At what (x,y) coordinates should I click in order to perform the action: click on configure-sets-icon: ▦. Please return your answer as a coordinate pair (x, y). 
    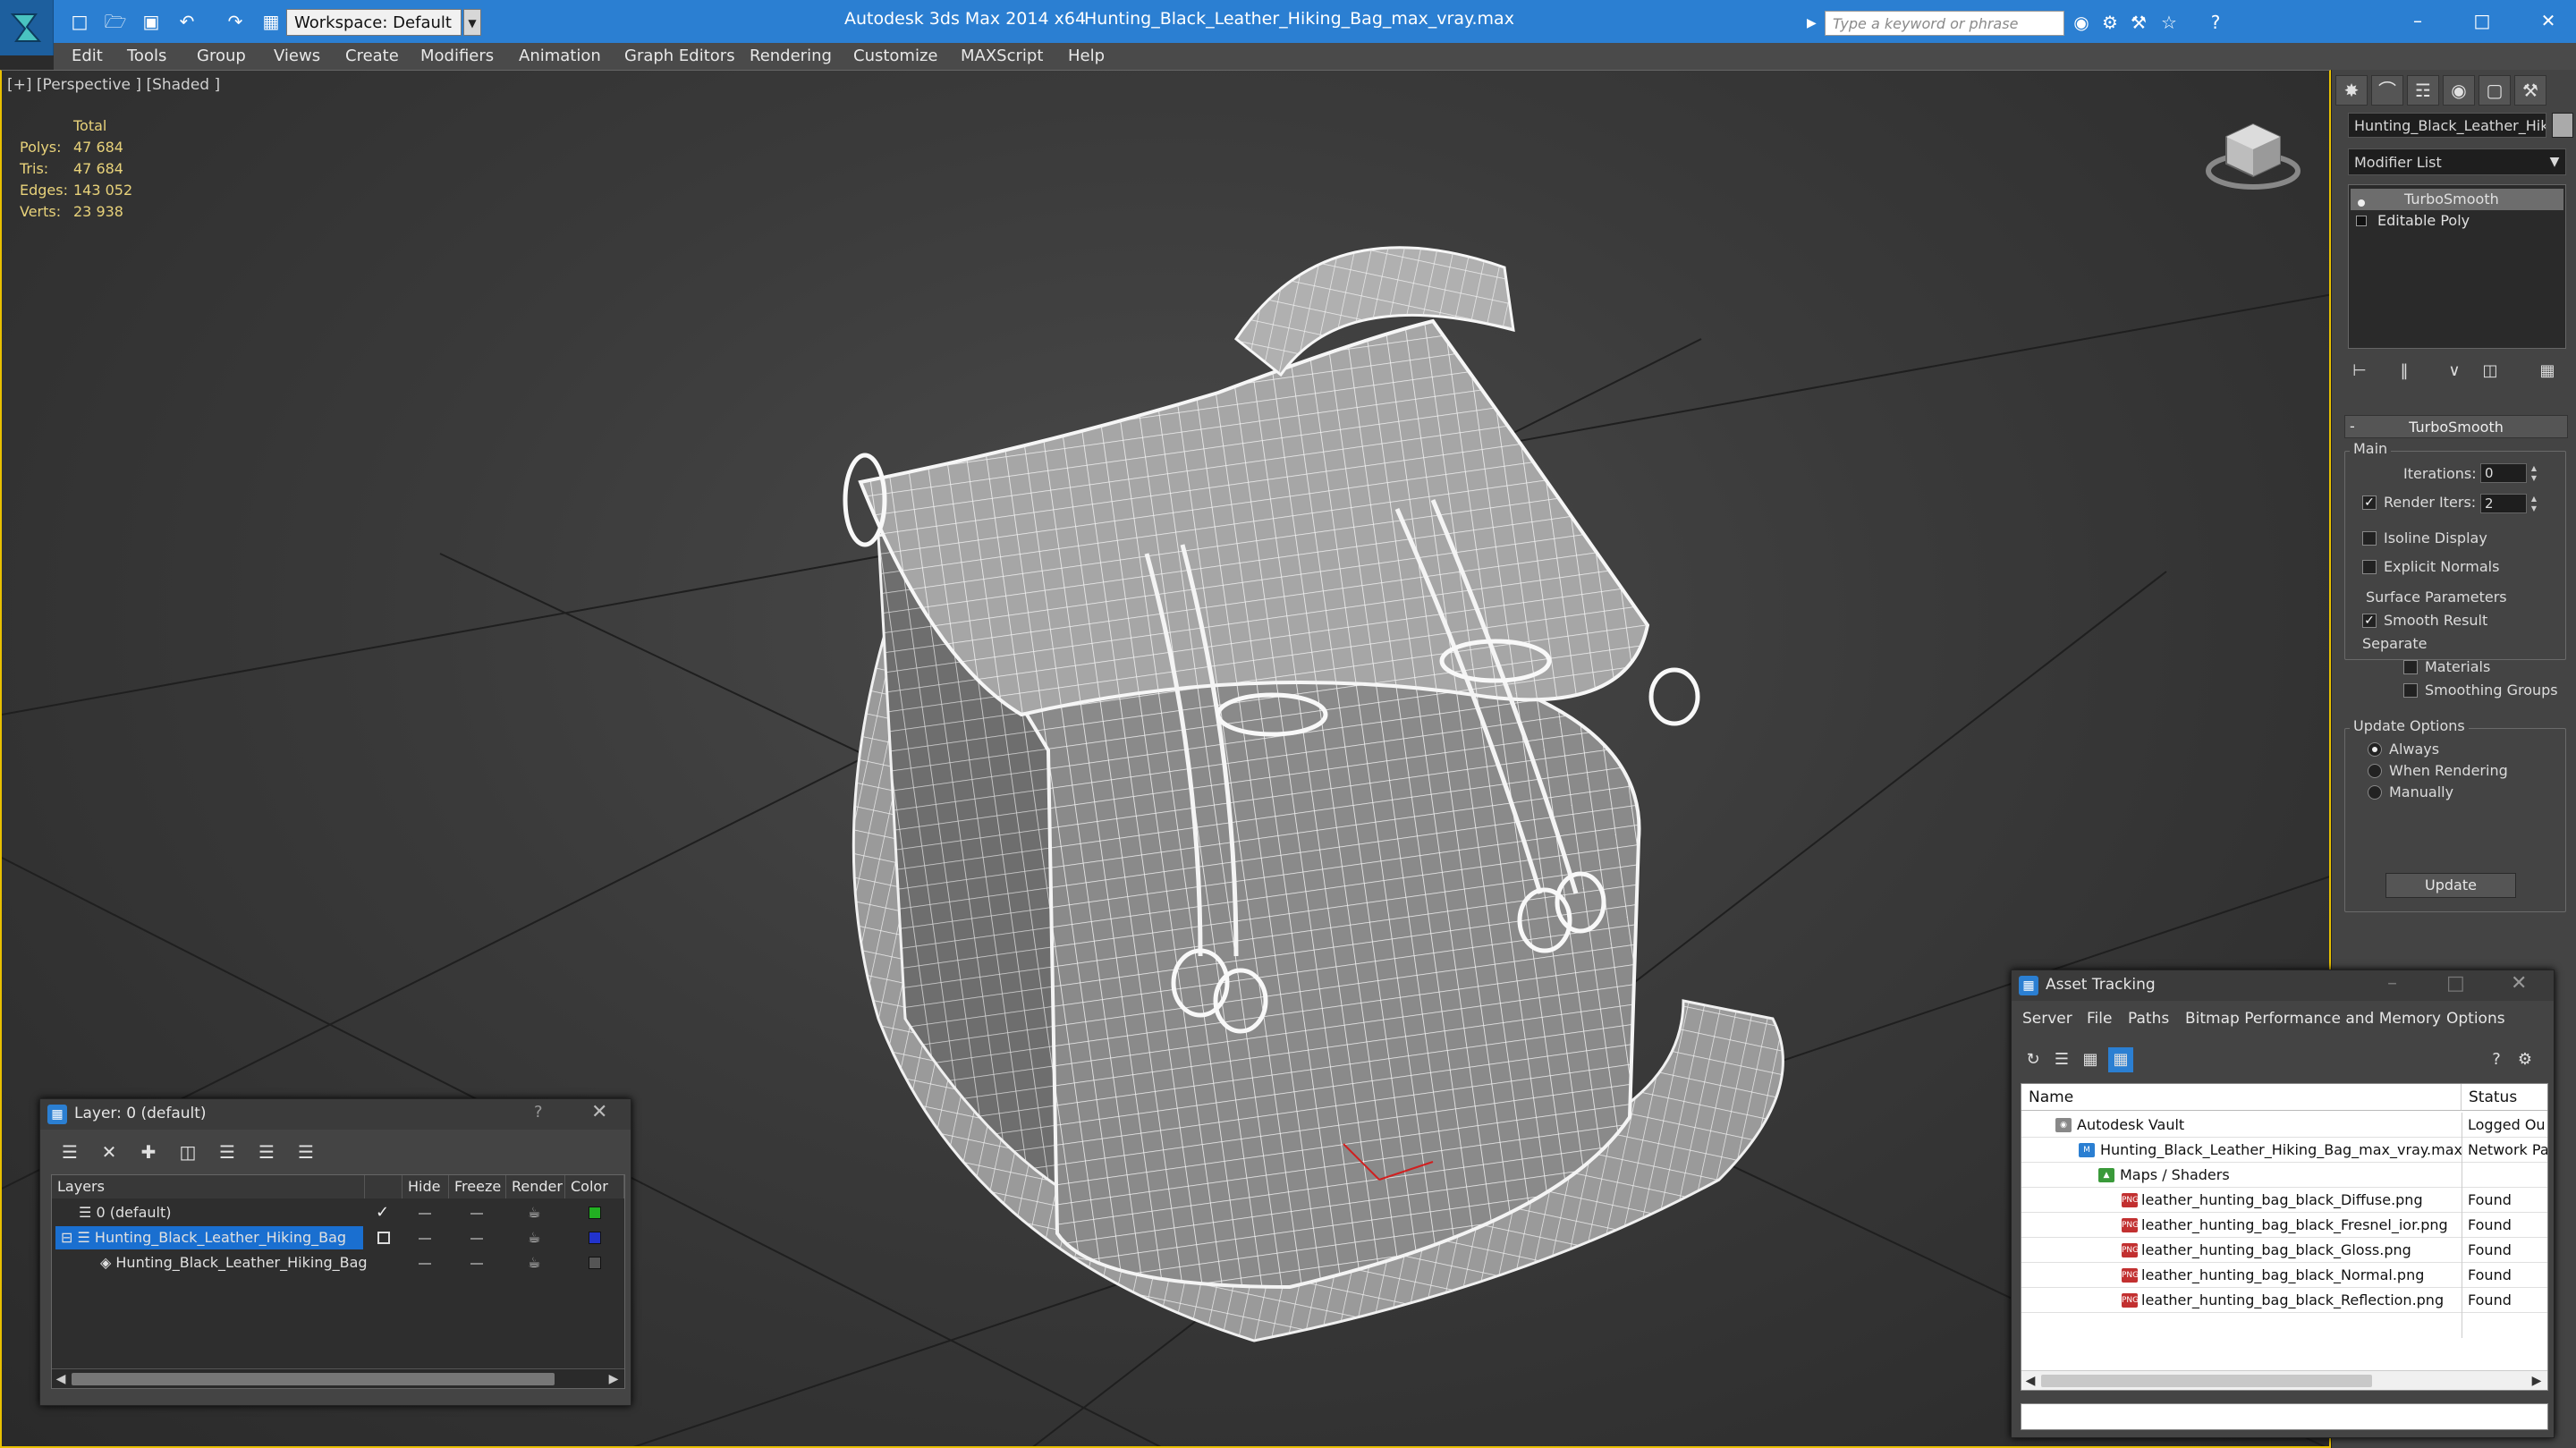
    Looking at the image, I should click on (2547, 371).